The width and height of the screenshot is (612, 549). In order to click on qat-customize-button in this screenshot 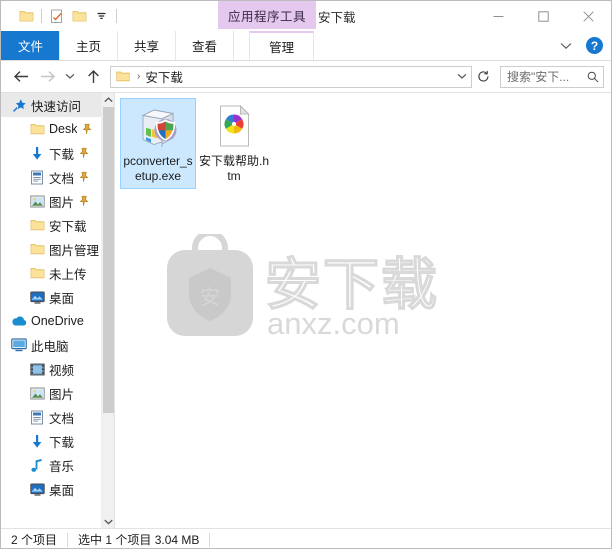, I will do `click(101, 16)`.